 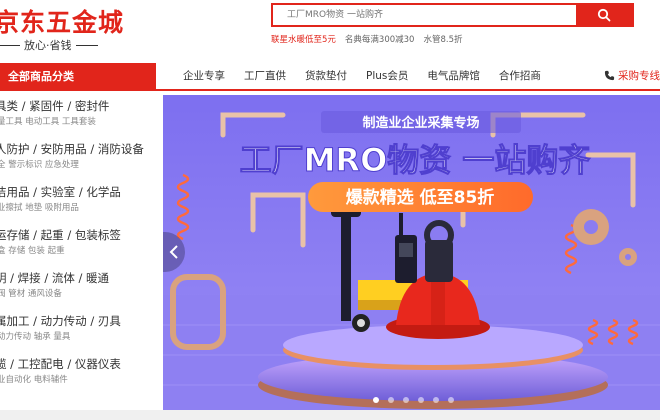 I want to click on category-subitems: 盒 存储 包装 起重, so click(x=78, y=251).